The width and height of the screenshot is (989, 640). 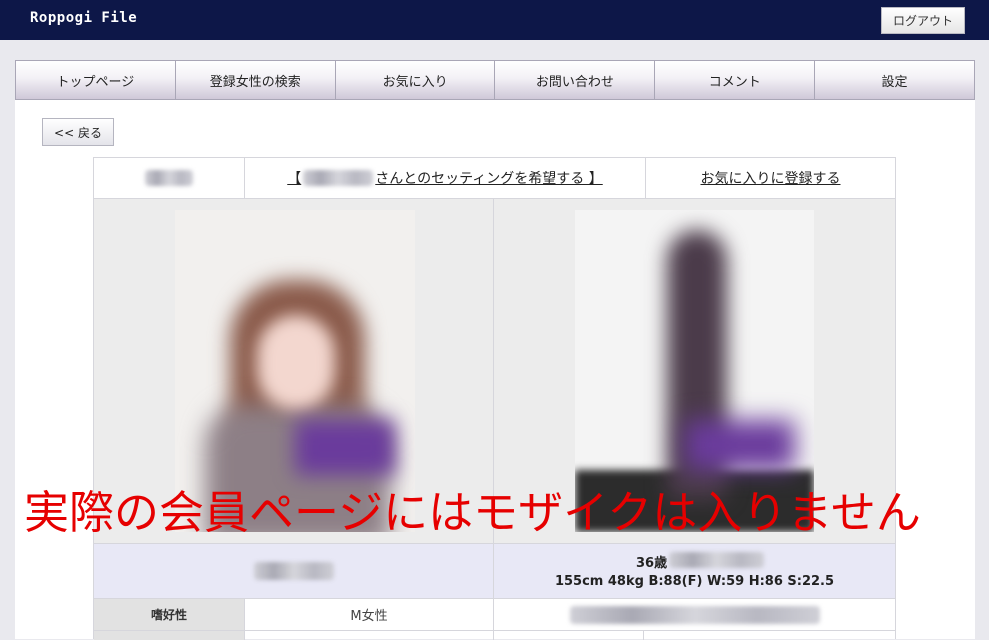 I want to click on blurred-nickname, so click(x=293, y=571).